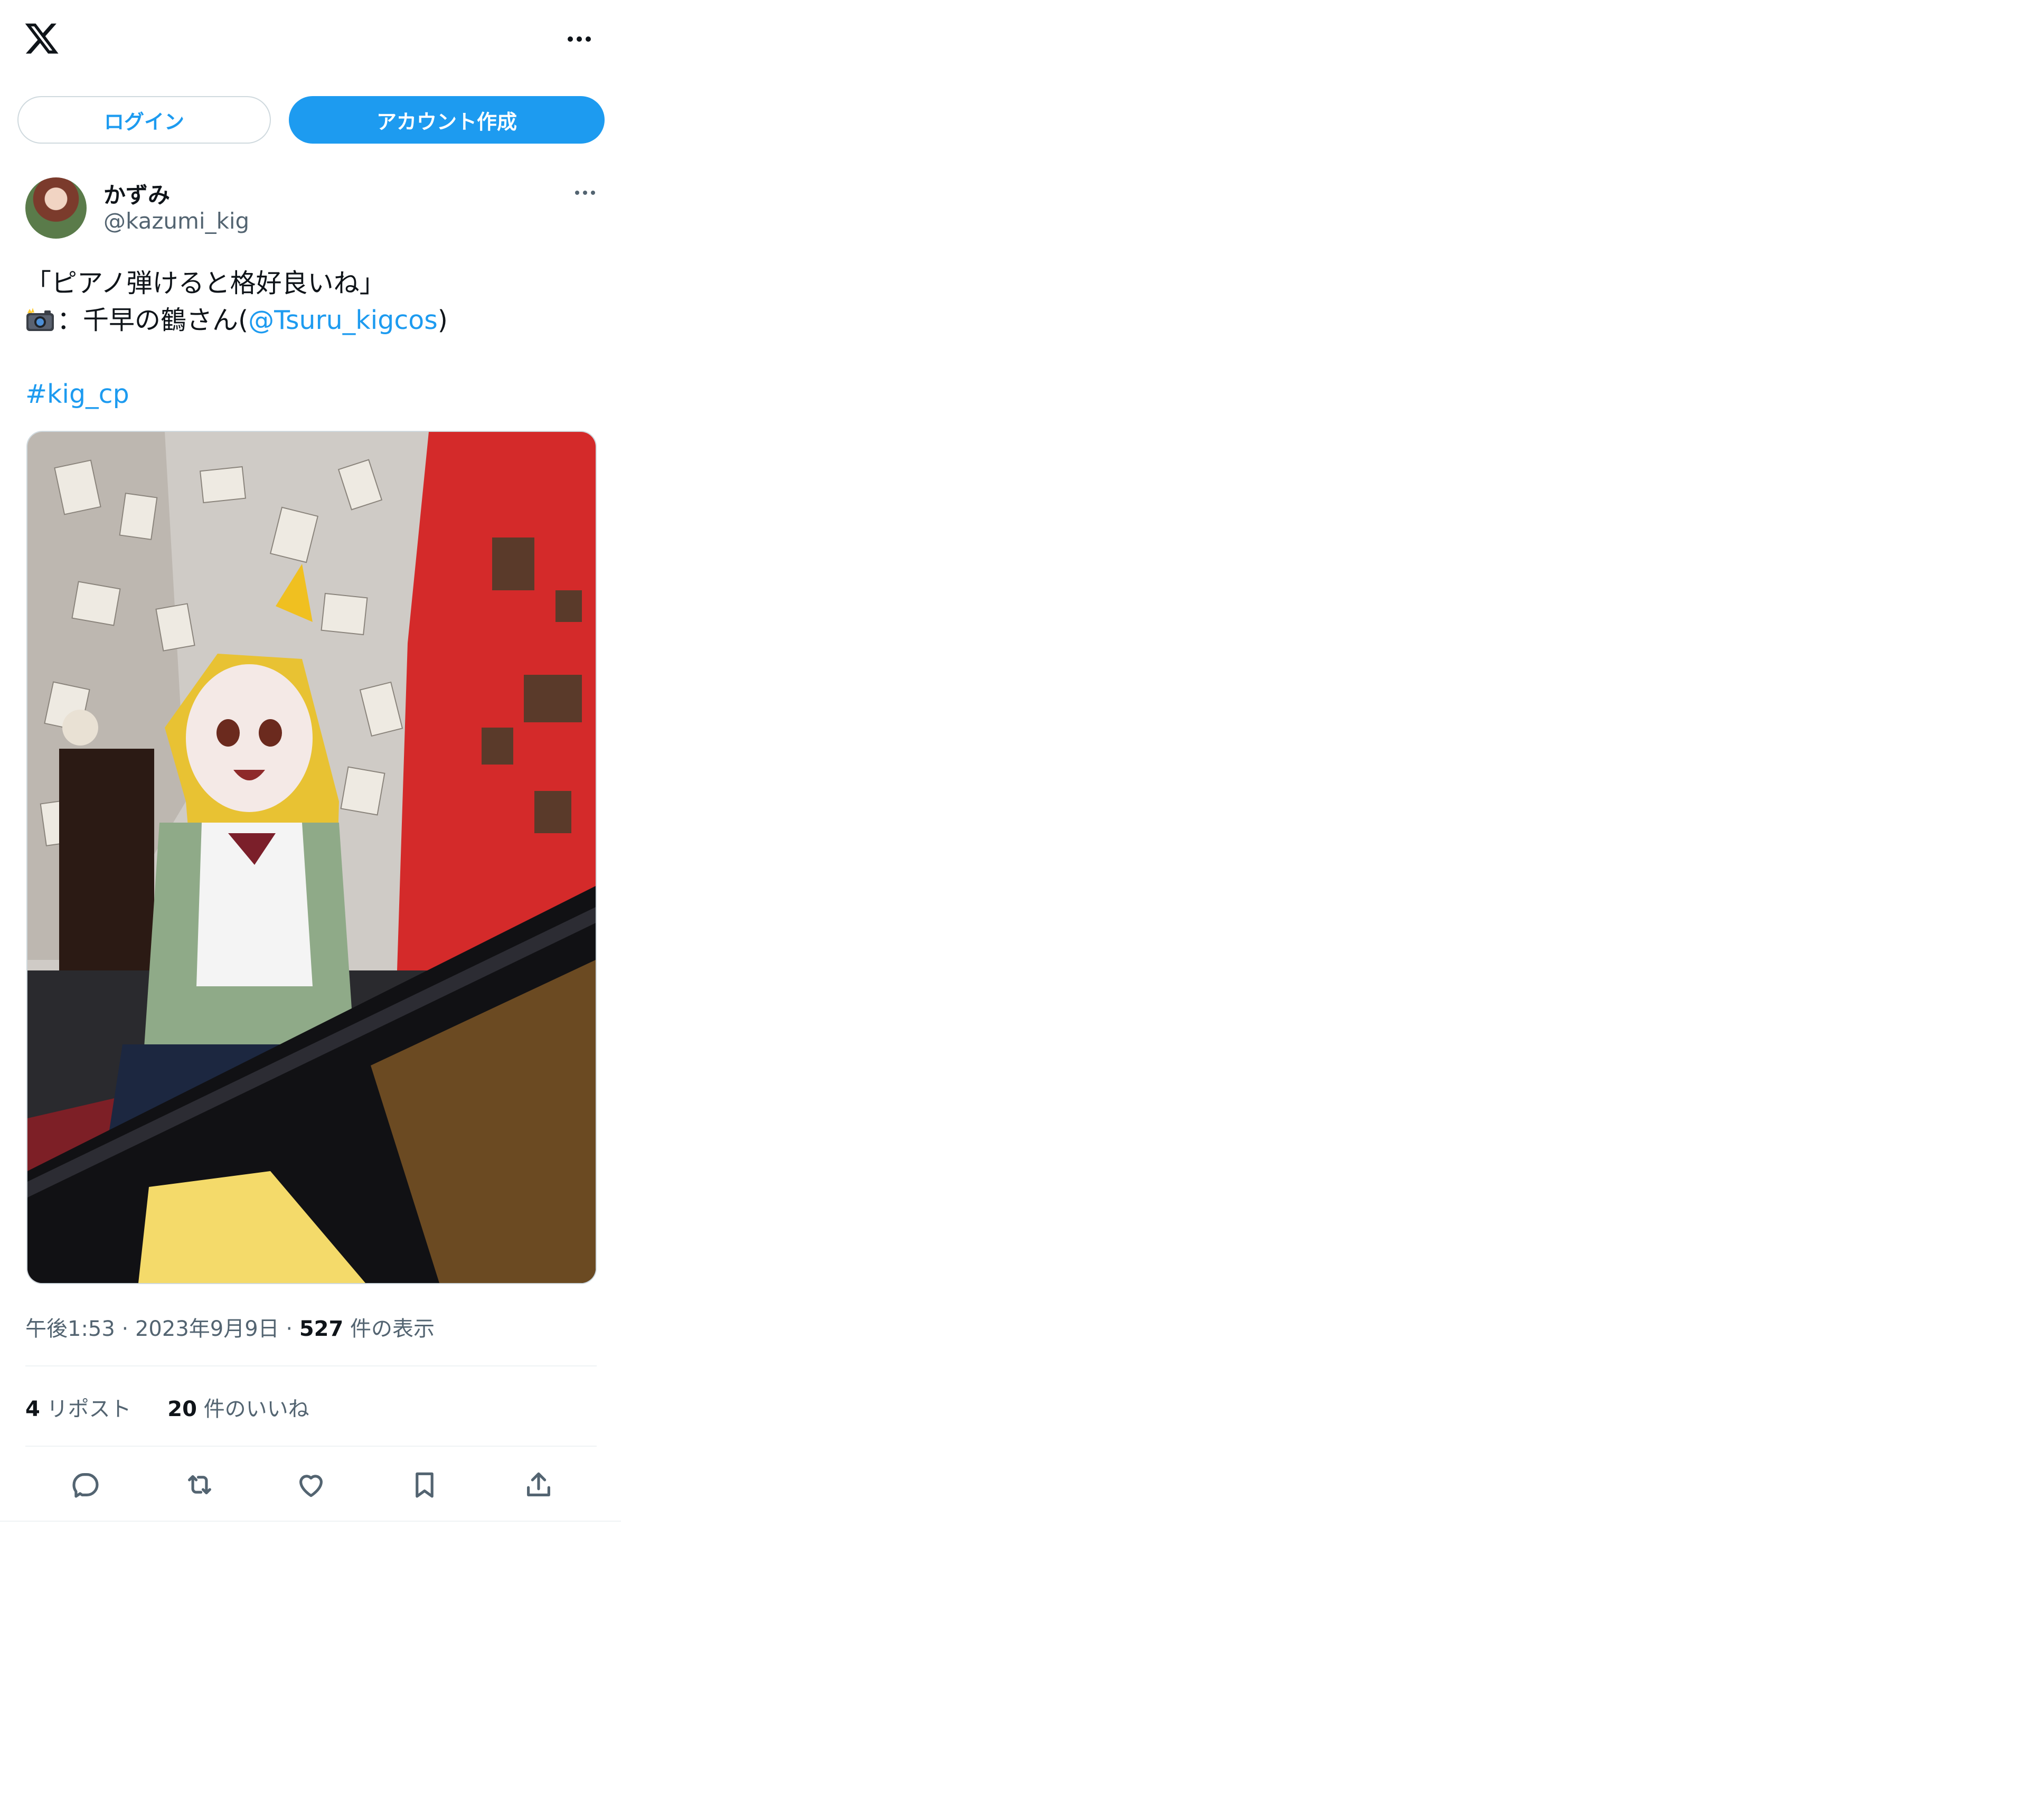 This screenshot has width=2034, height=1820. What do you see at coordinates (199, 1485) in the screenshot?
I see `retweet-icon` at bounding box center [199, 1485].